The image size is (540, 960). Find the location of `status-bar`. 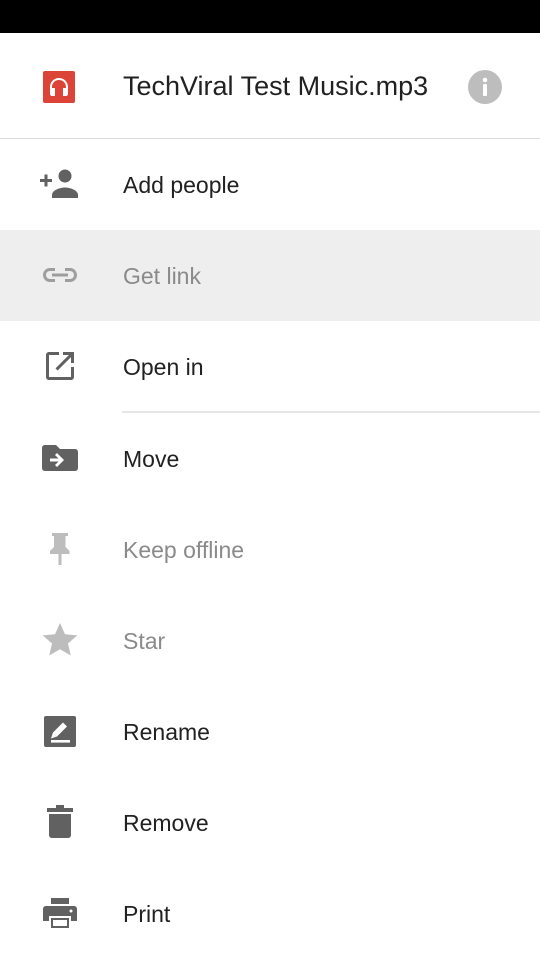

status-bar is located at coordinates (270, 16).